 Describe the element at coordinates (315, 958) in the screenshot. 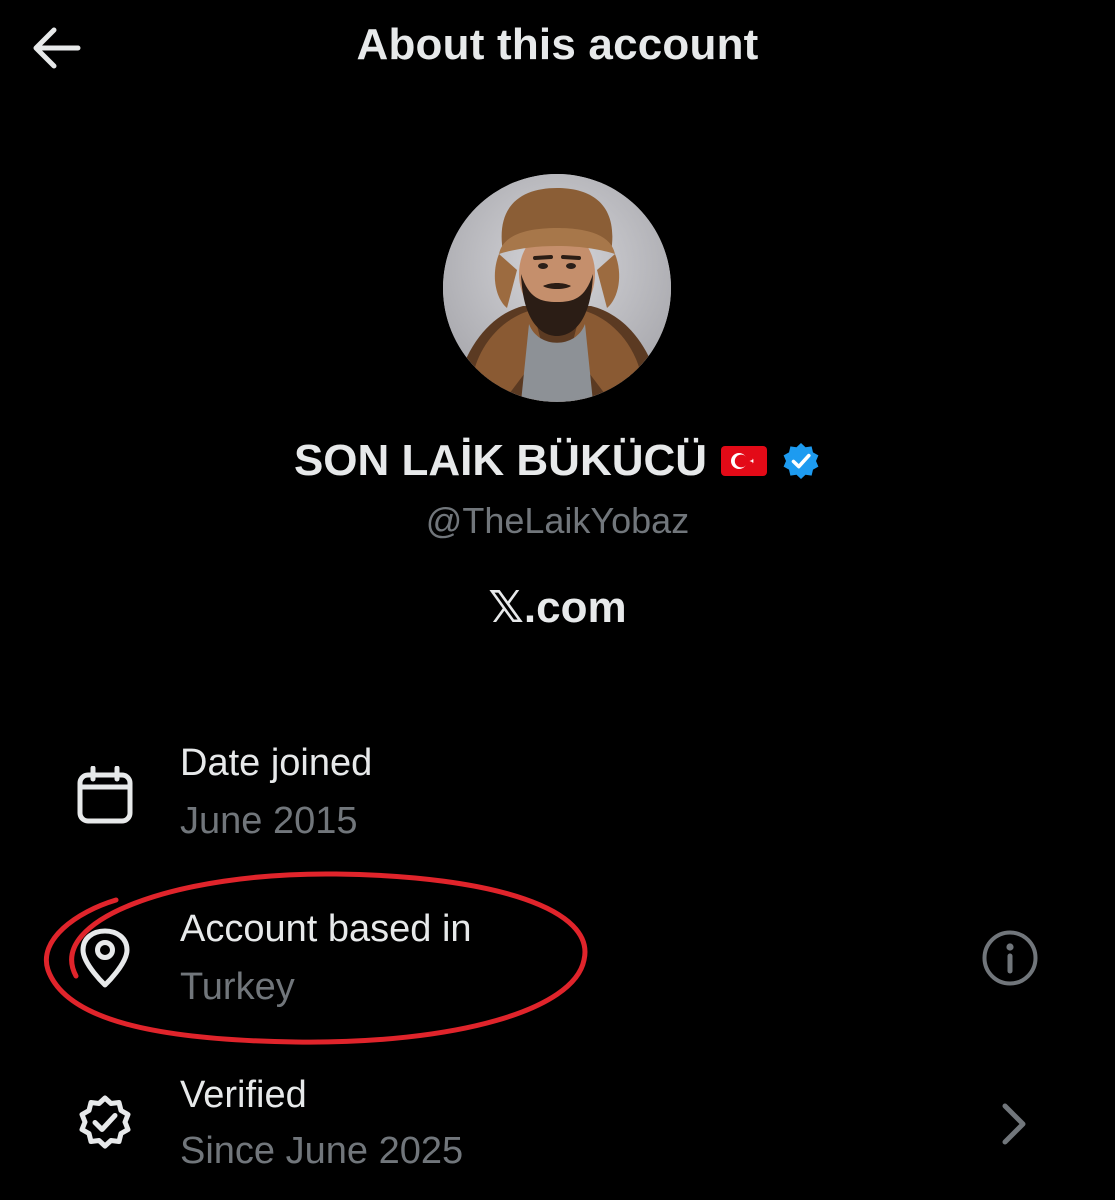

I see `highlight-circle-annotation` at that location.